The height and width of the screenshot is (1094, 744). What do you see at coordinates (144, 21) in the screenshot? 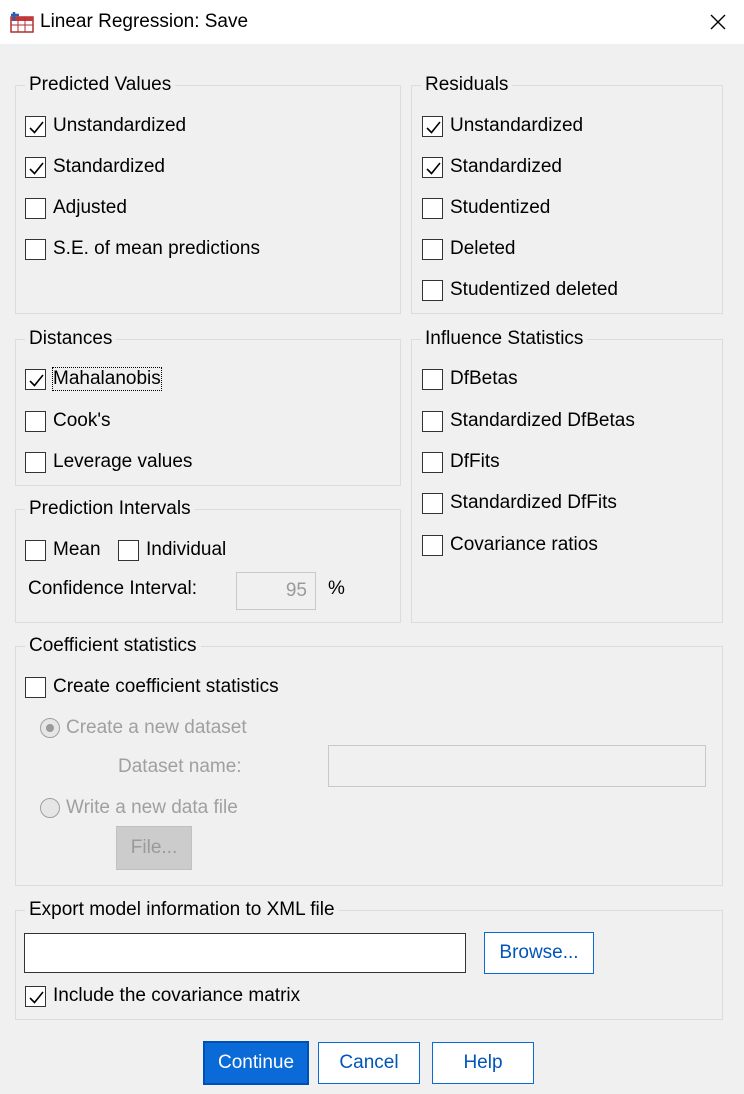
I see `window-title: Linear Regression: Save` at bounding box center [144, 21].